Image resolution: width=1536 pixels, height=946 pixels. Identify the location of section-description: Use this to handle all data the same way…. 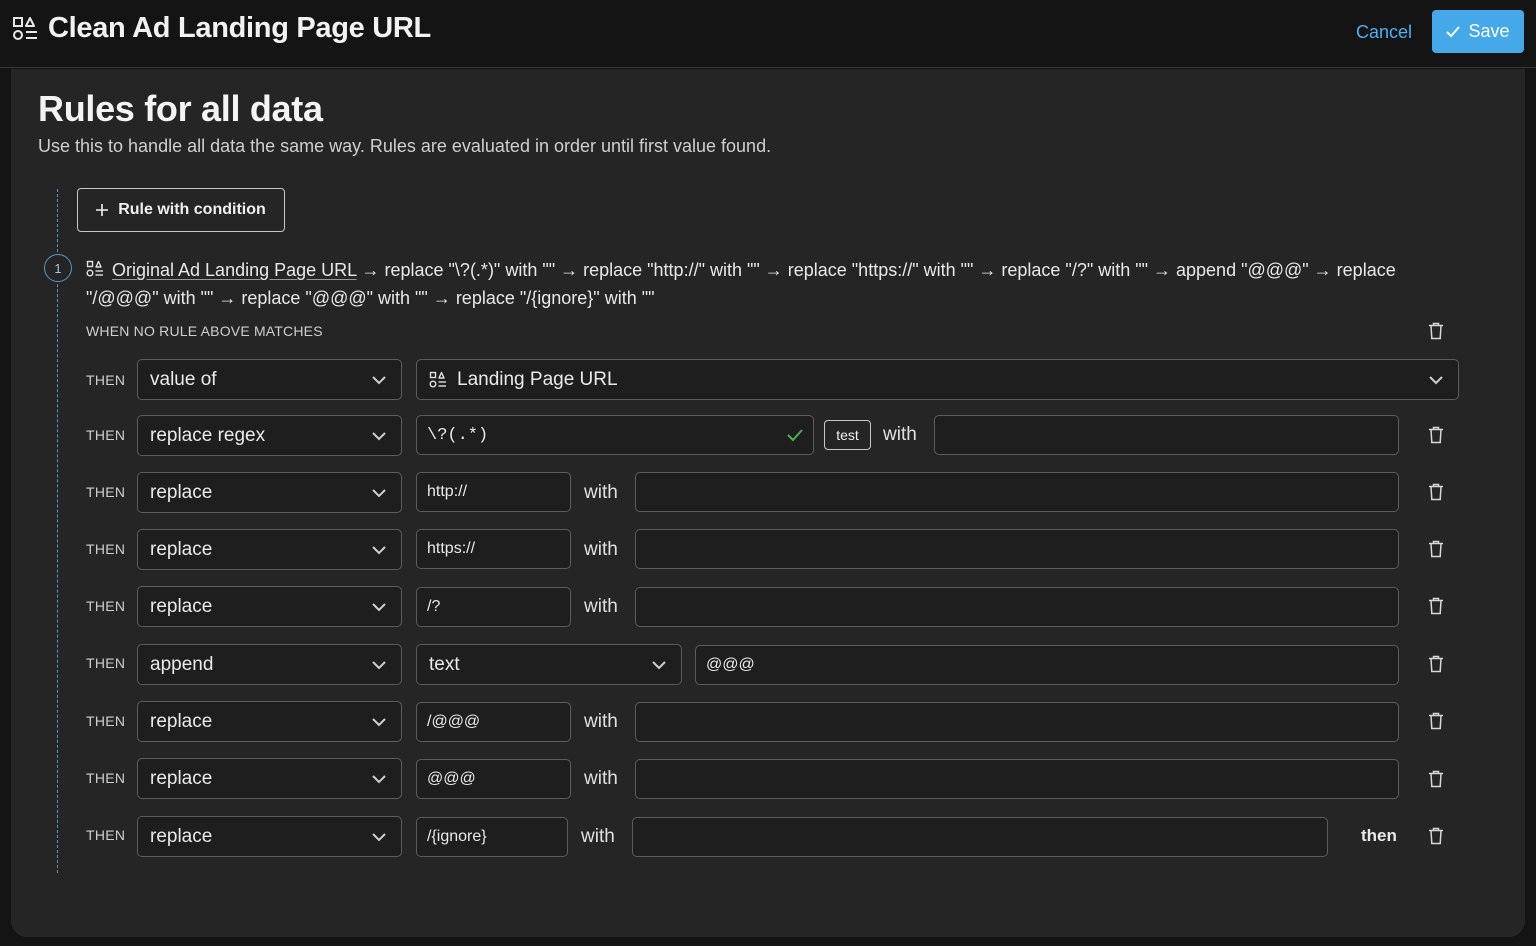
(405, 146).